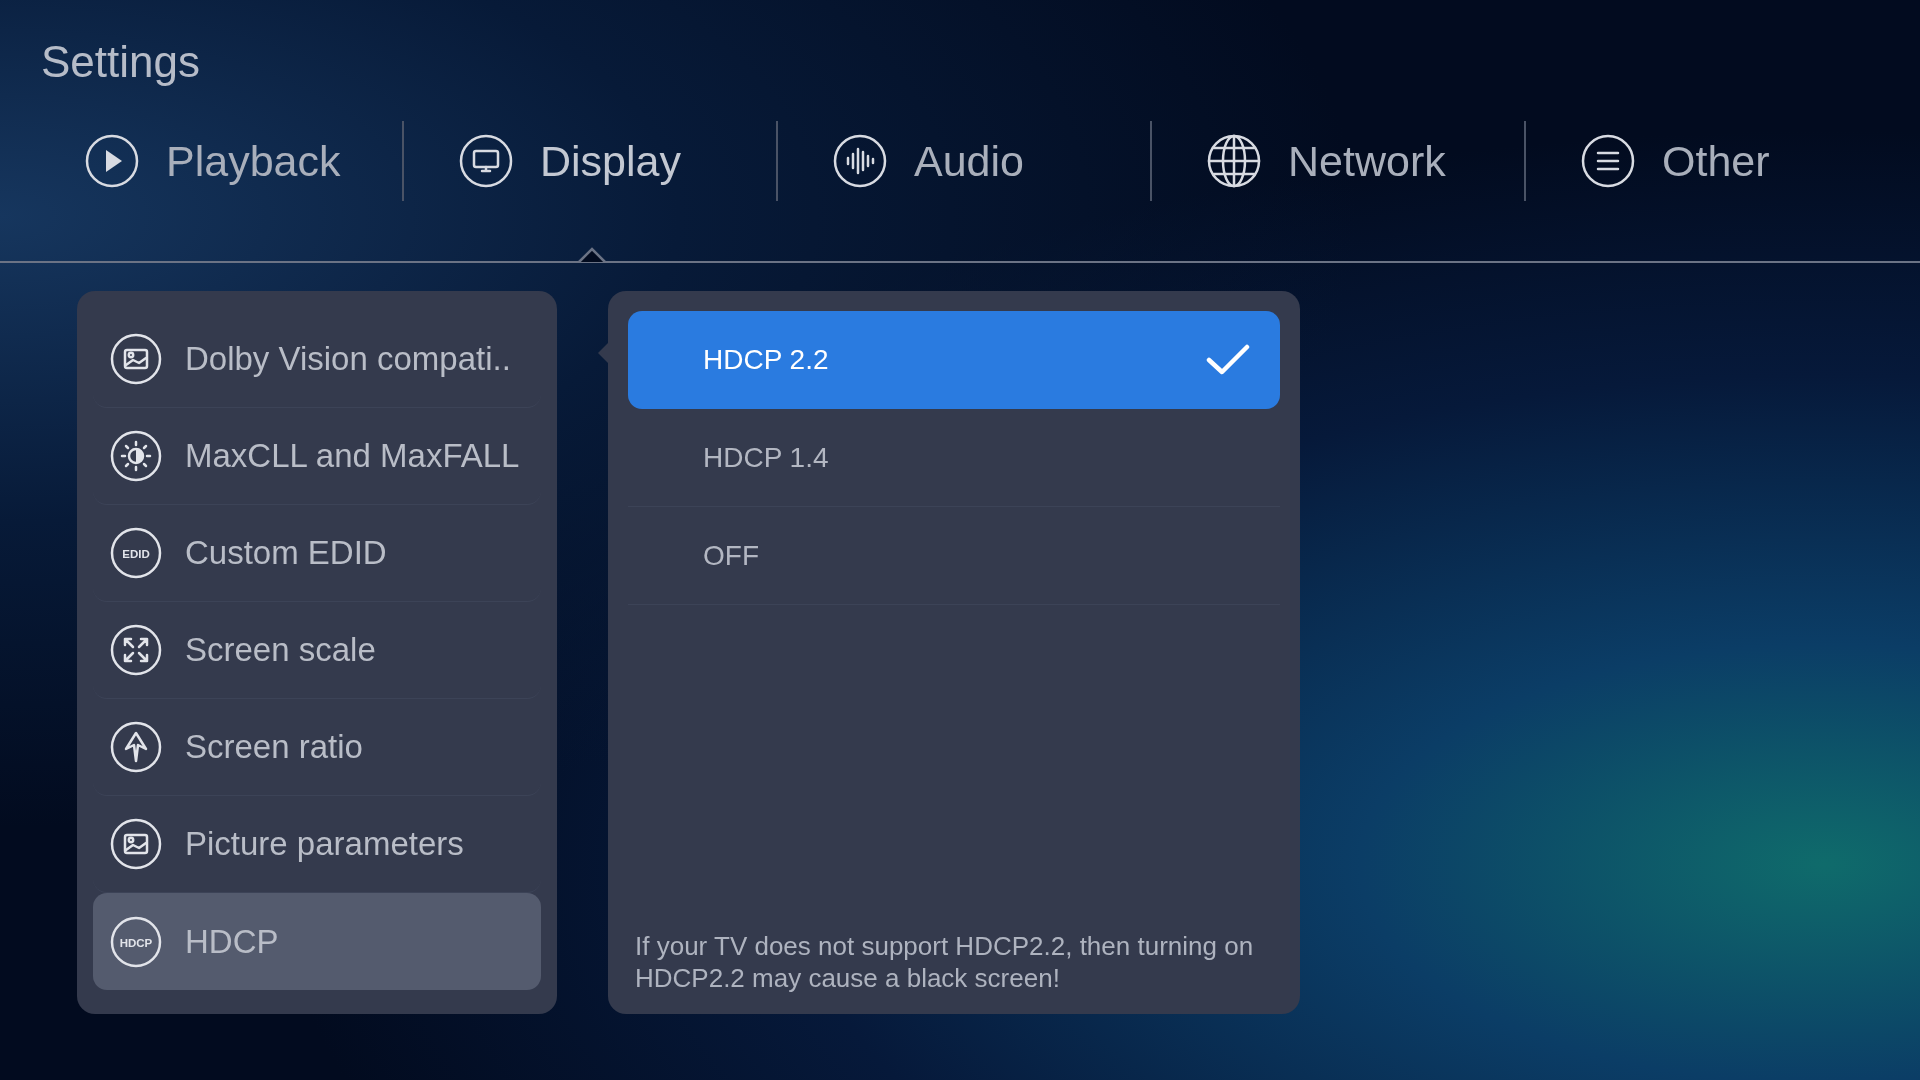 This screenshot has width=1920, height=1080. Describe the element at coordinates (120, 62) in the screenshot. I see `page-title: Settings` at that location.